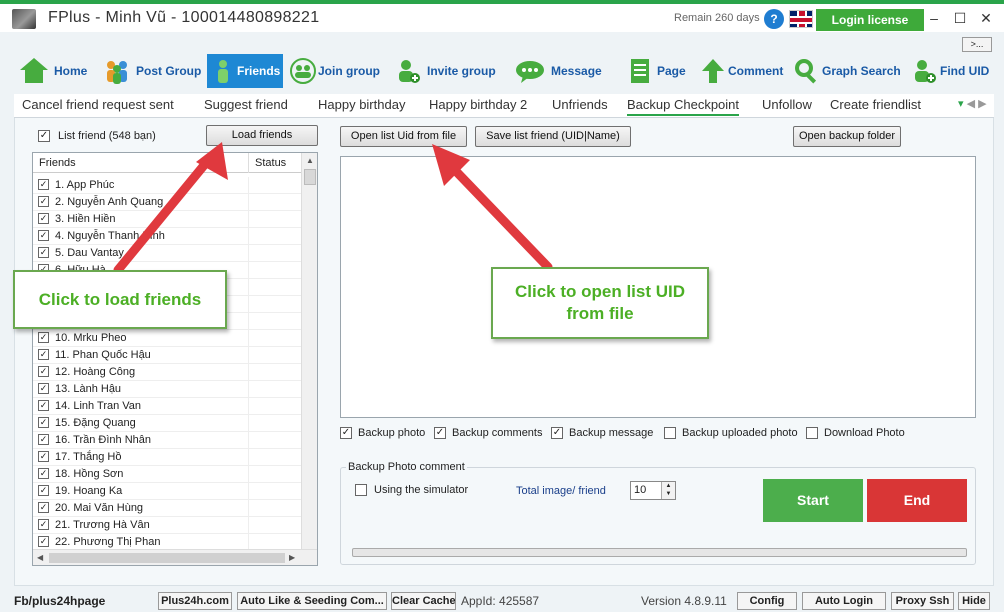  Describe the element at coordinates (557, 433) in the screenshot. I see `backup-message-checkbox: ✓` at that location.